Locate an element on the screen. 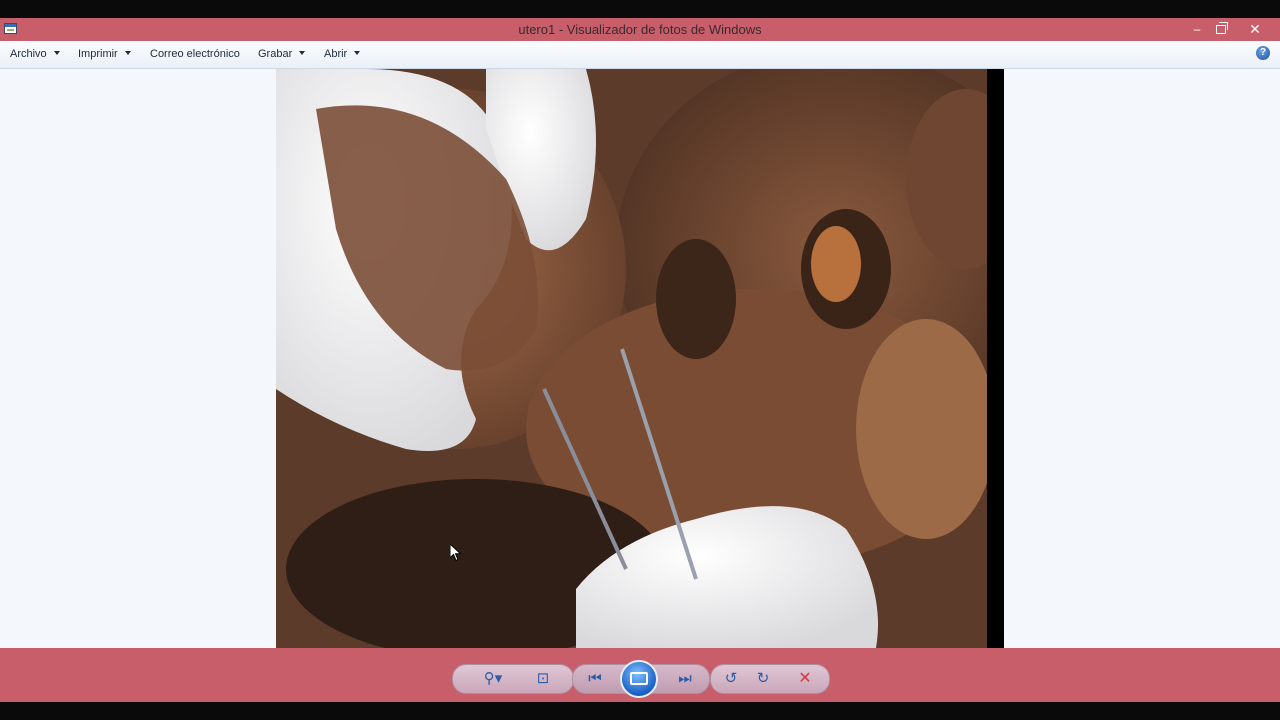 The width and height of the screenshot is (1280, 720). menu-correo-label: Correo electrónico is located at coordinates (195, 54).